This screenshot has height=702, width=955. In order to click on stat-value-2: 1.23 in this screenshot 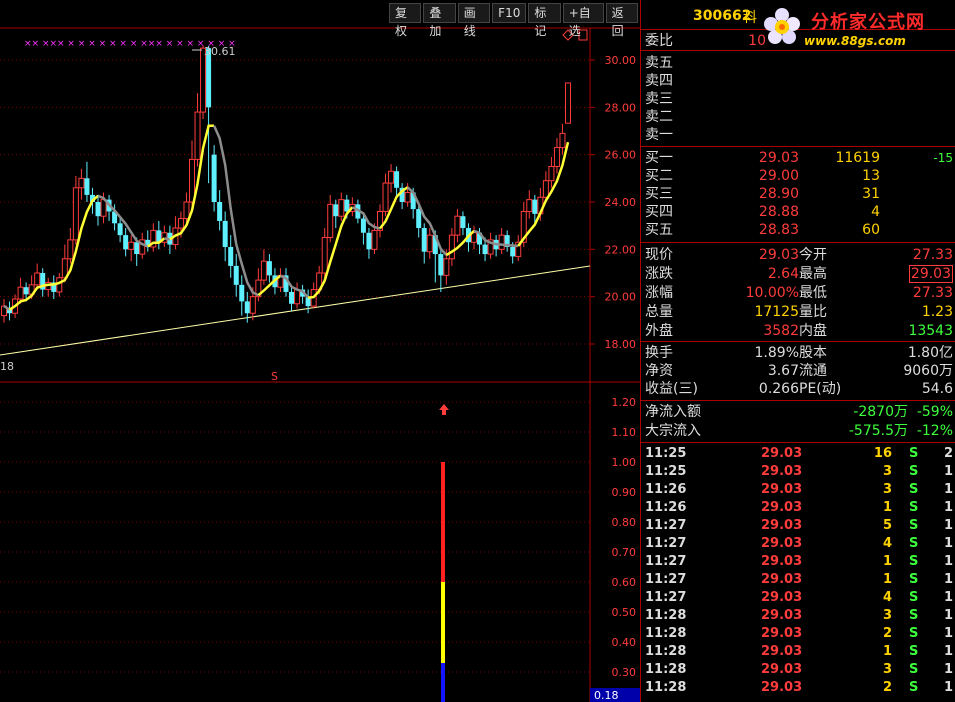, I will do `click(937, 312)`.